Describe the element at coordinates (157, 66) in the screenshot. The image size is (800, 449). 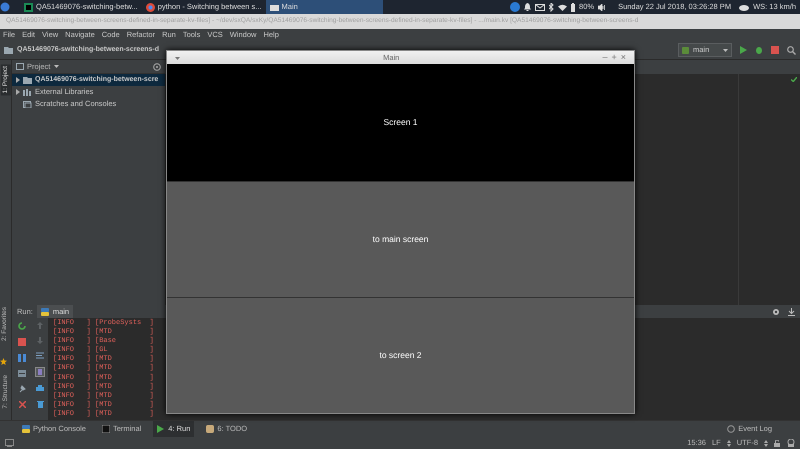
I see `target-icon` at that location.